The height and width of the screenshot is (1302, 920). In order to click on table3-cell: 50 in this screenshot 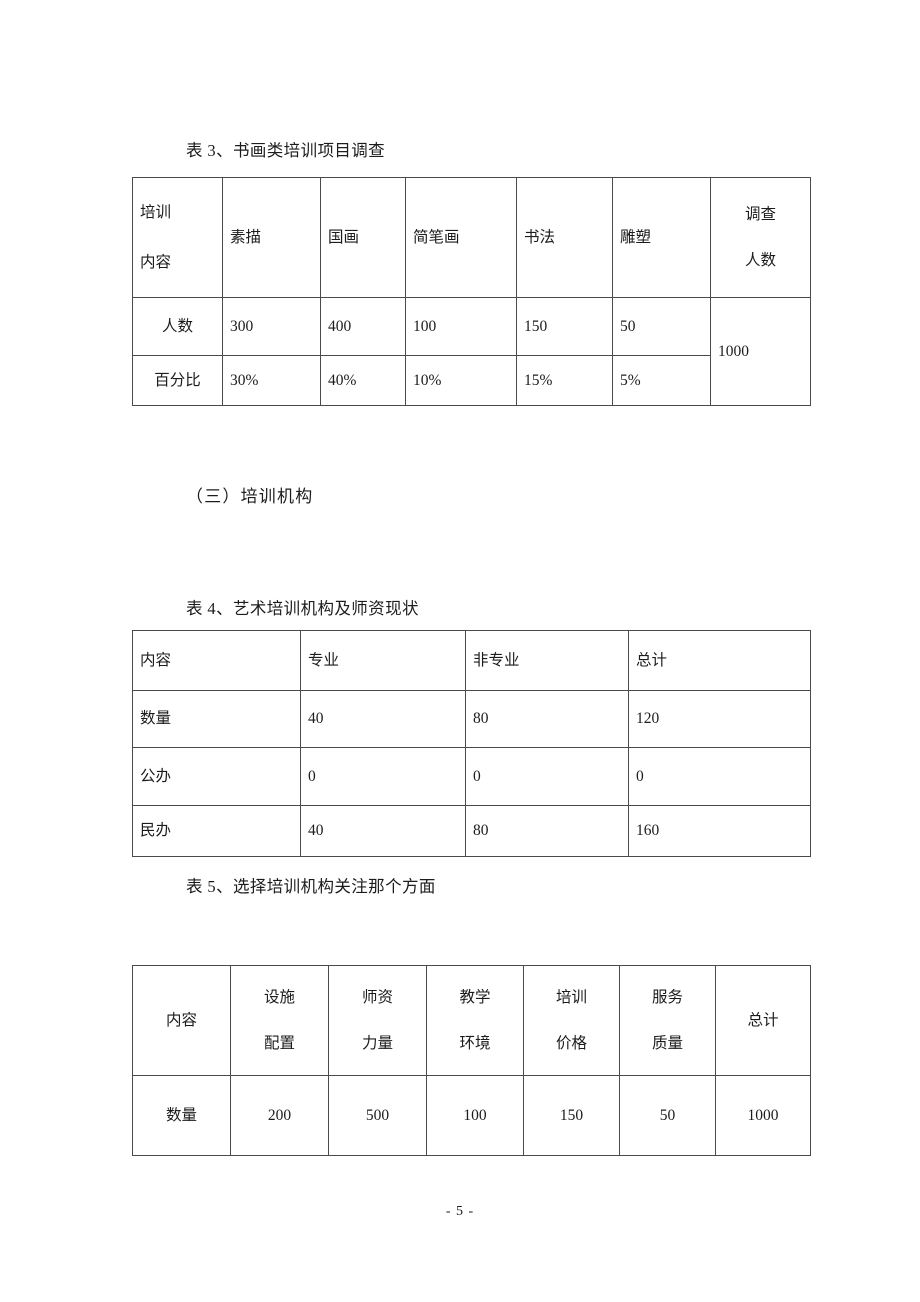, I will do `click(661, 326)`.